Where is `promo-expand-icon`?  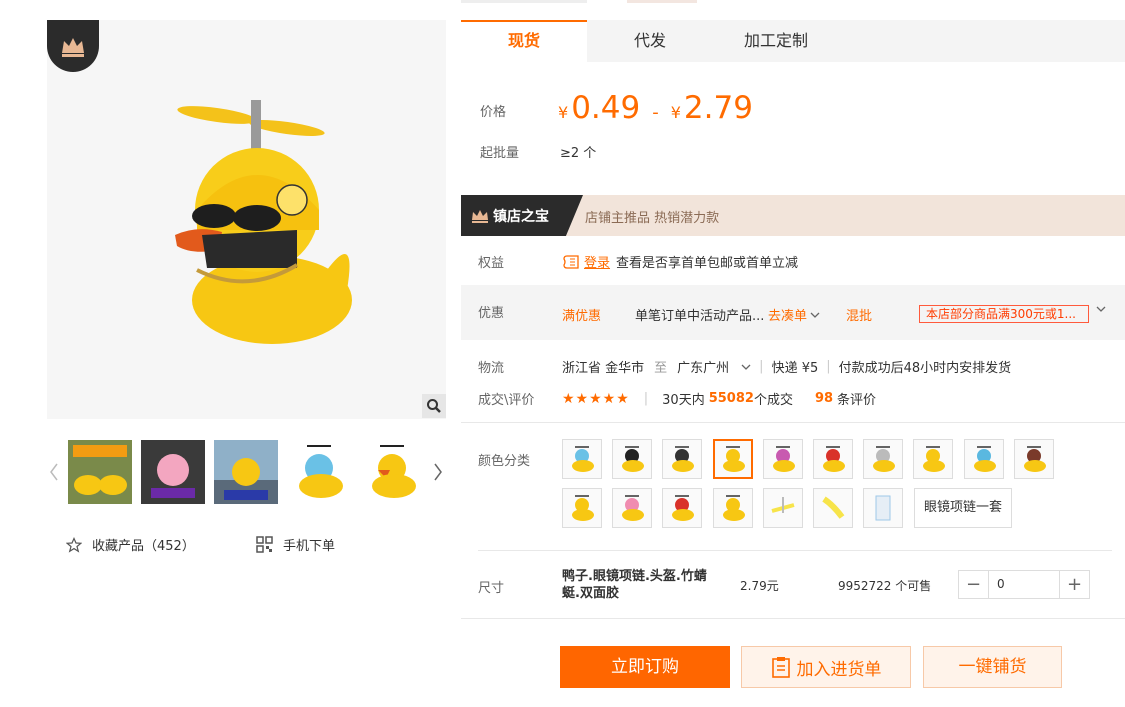 promo-expand-icon is located at coordinates (1101, 310).